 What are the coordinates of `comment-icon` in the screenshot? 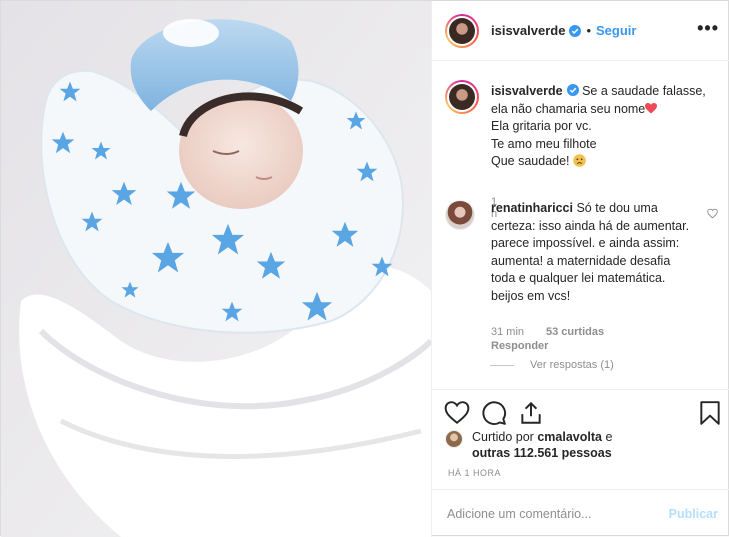 It's located at (494, 413).